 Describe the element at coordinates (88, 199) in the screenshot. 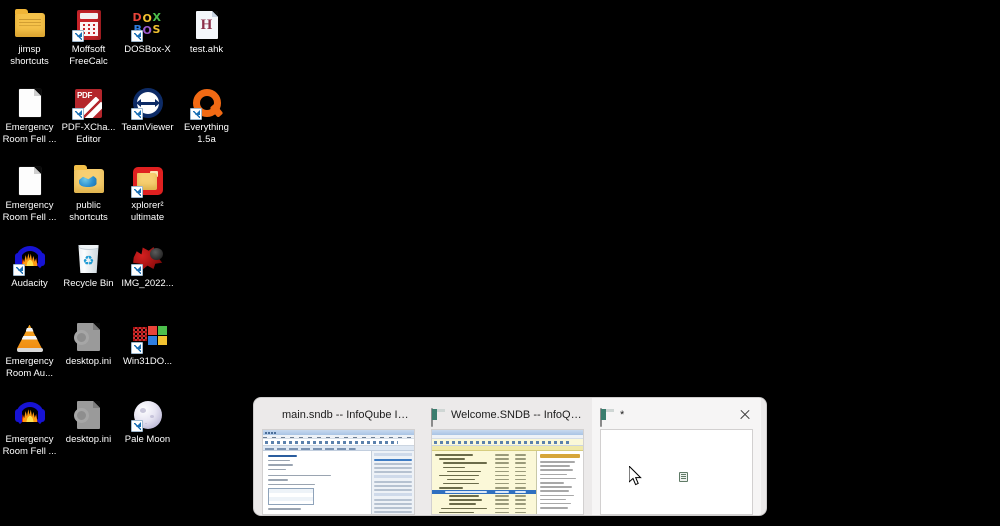

I see `desktop-icon: public shortcuts` at that location.